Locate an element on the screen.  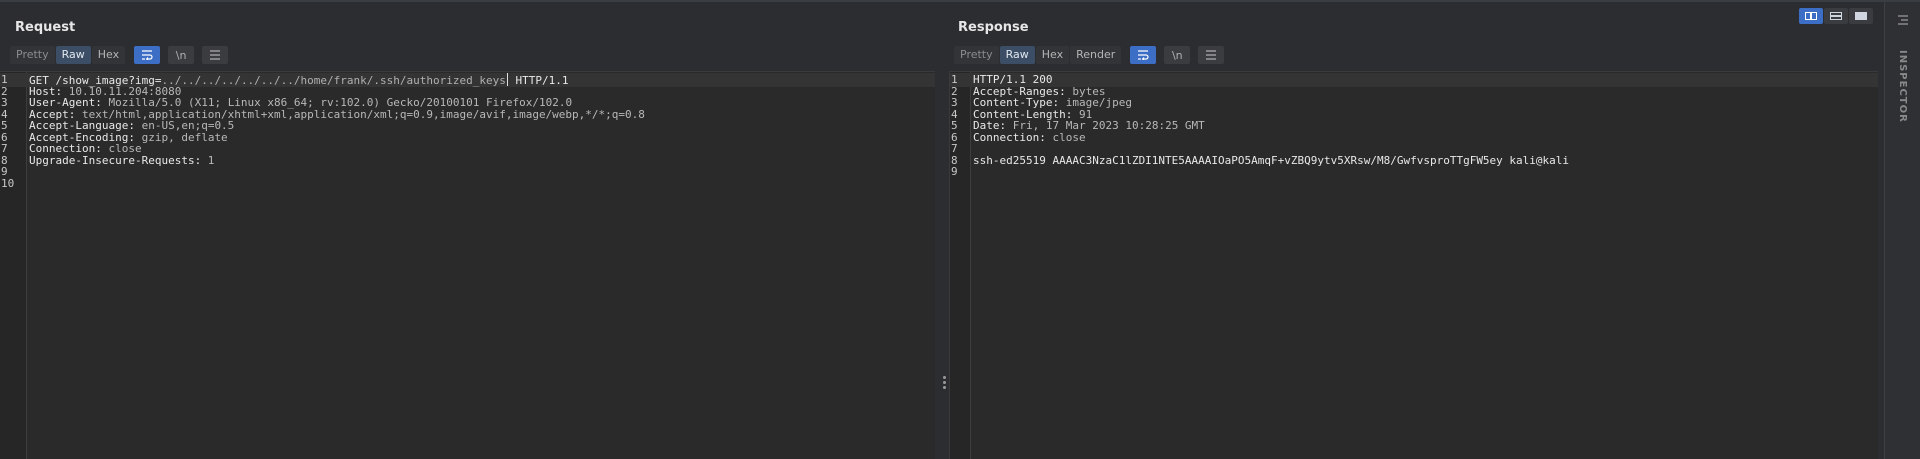
inspector-menu-icon is located at coordinates (1903, 21).